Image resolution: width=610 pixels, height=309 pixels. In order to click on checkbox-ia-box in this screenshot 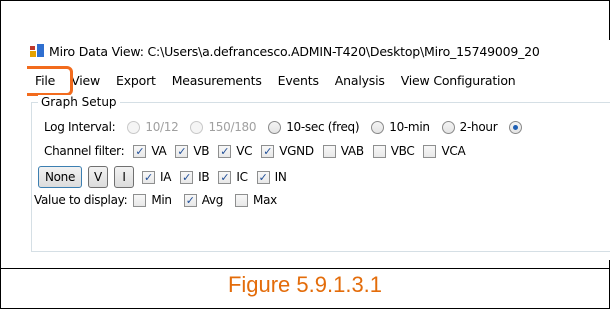, I will do `click(148, 177)`.